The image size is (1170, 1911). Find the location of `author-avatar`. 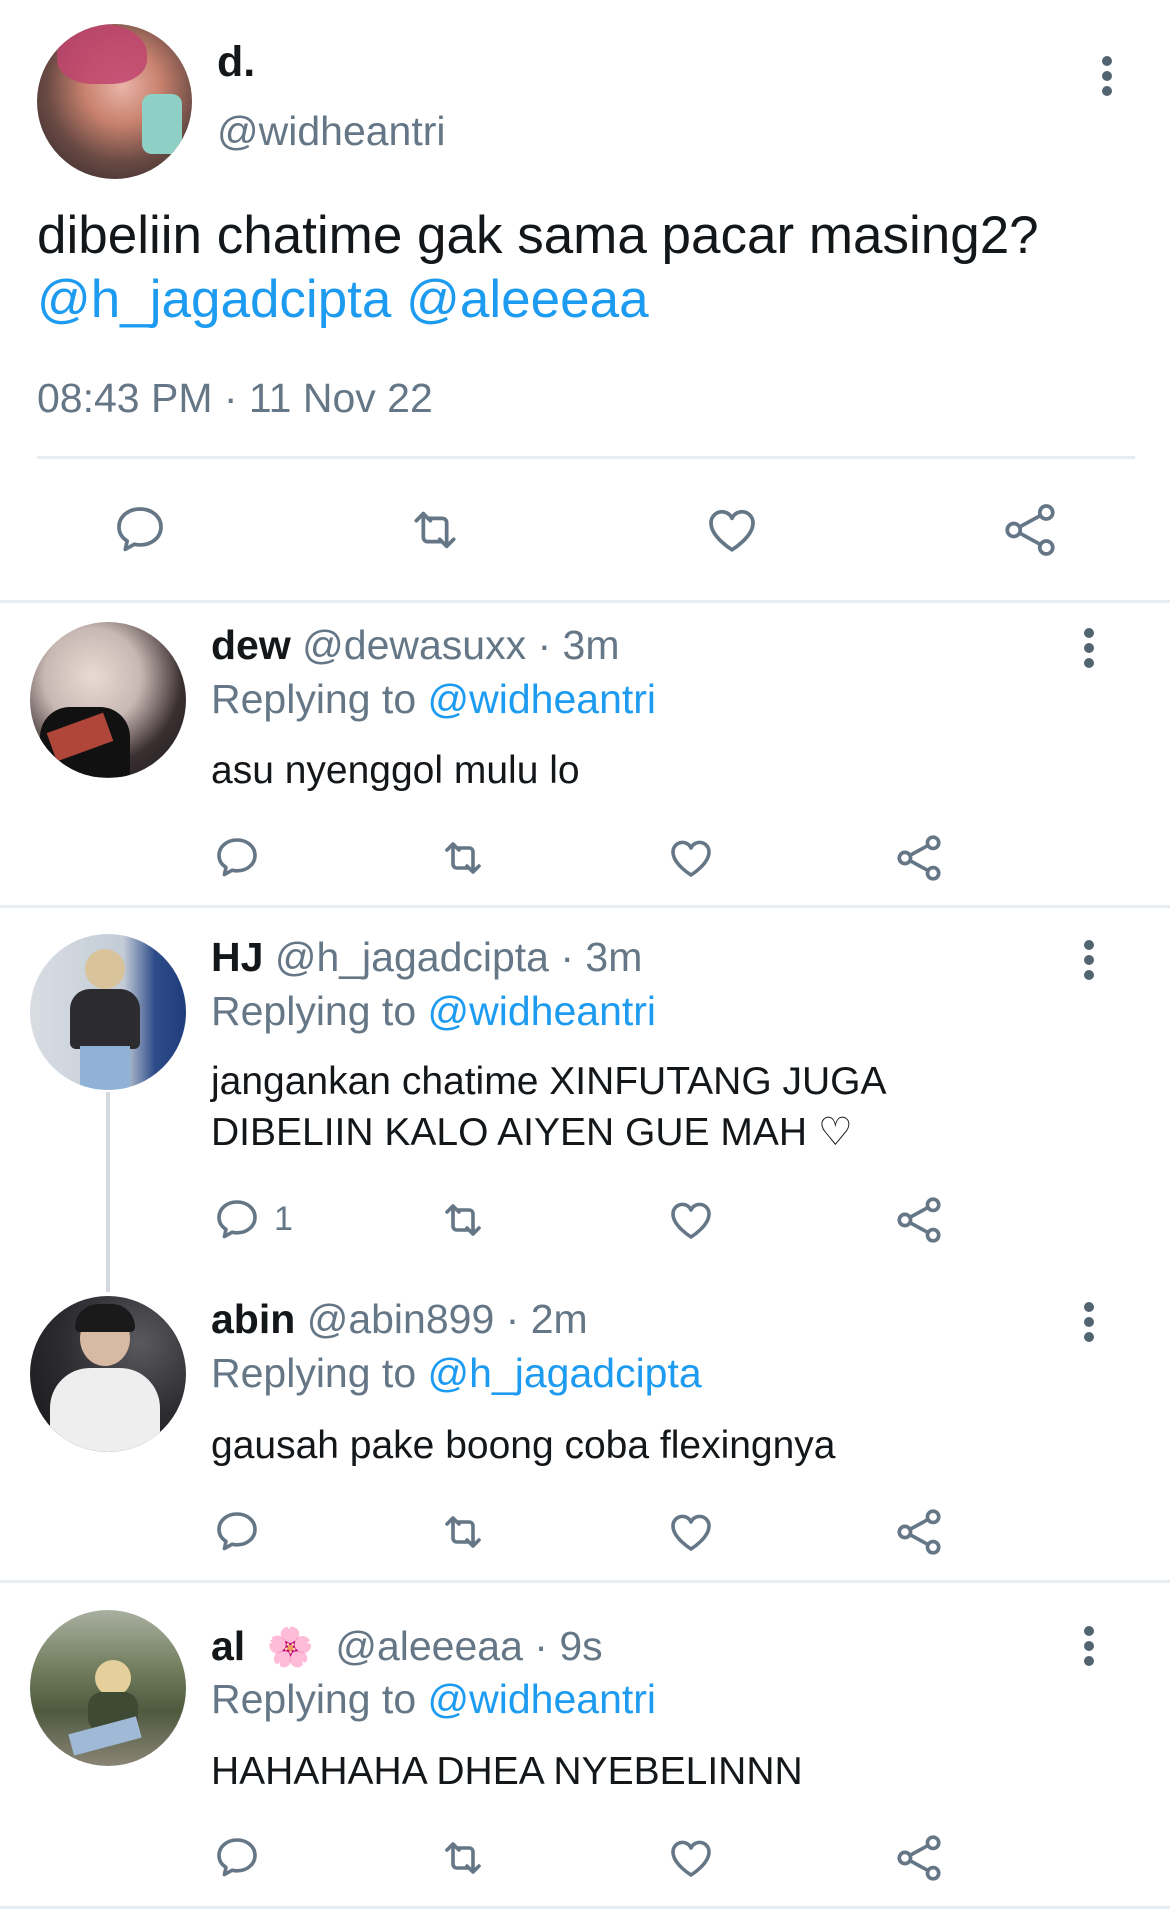

author-avatar is located at coordinates (114, 101).